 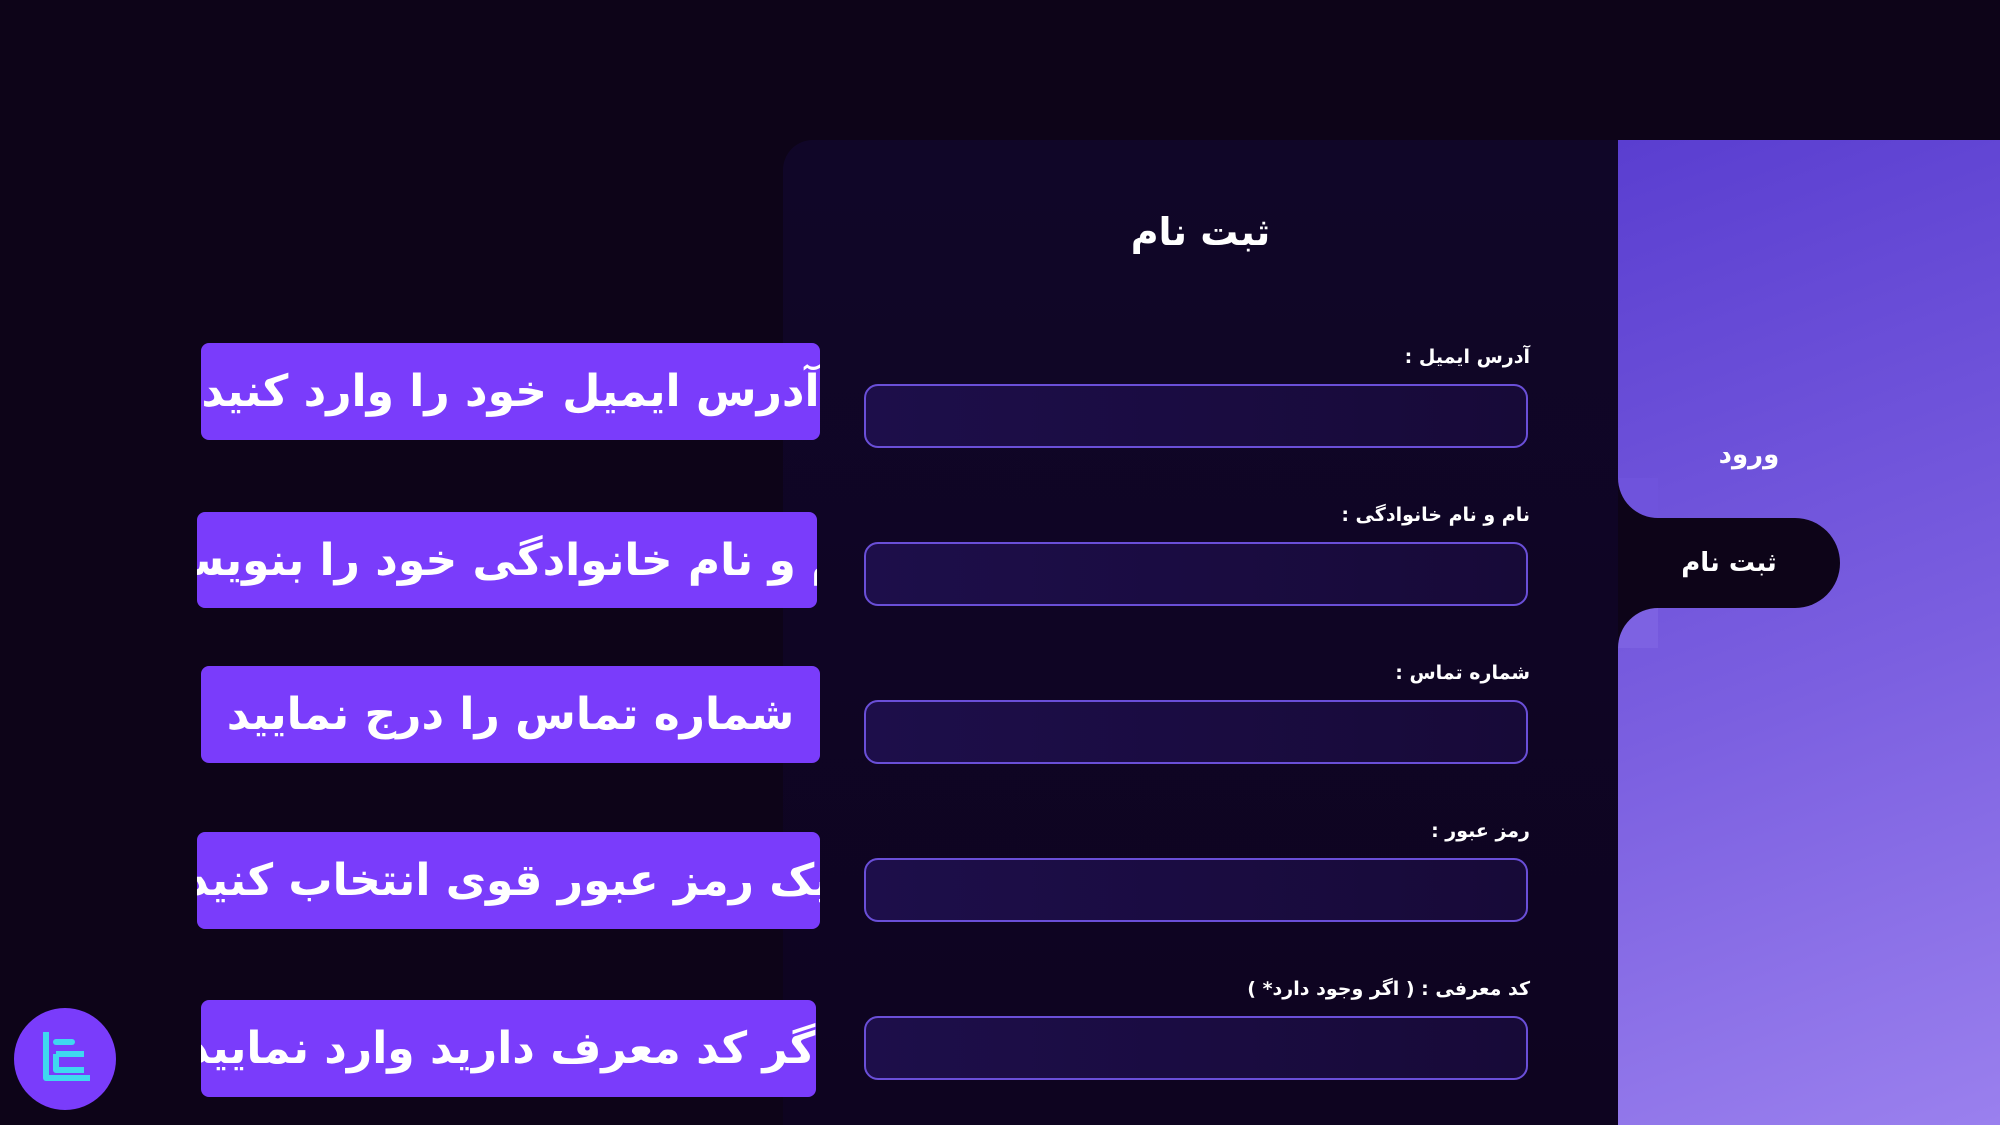 I want to click on fullname-input, so click(x=1196, y=574).